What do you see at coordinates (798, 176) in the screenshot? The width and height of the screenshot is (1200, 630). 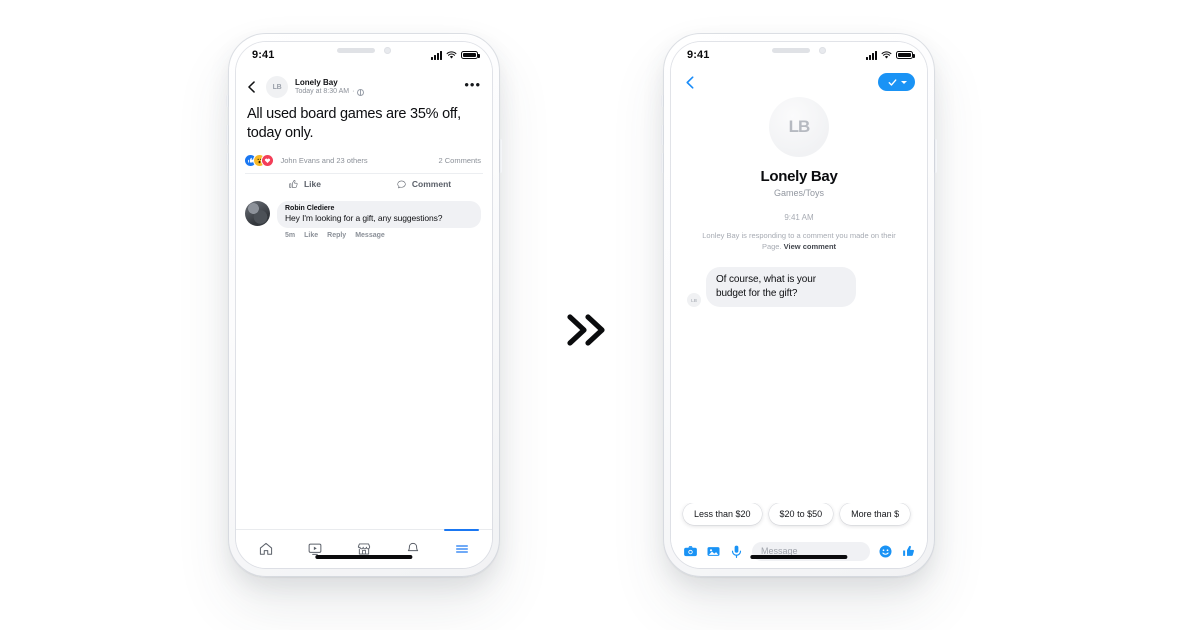 I see `chat-profile-name: Lonely Bay` at bounding box center [798, 176].